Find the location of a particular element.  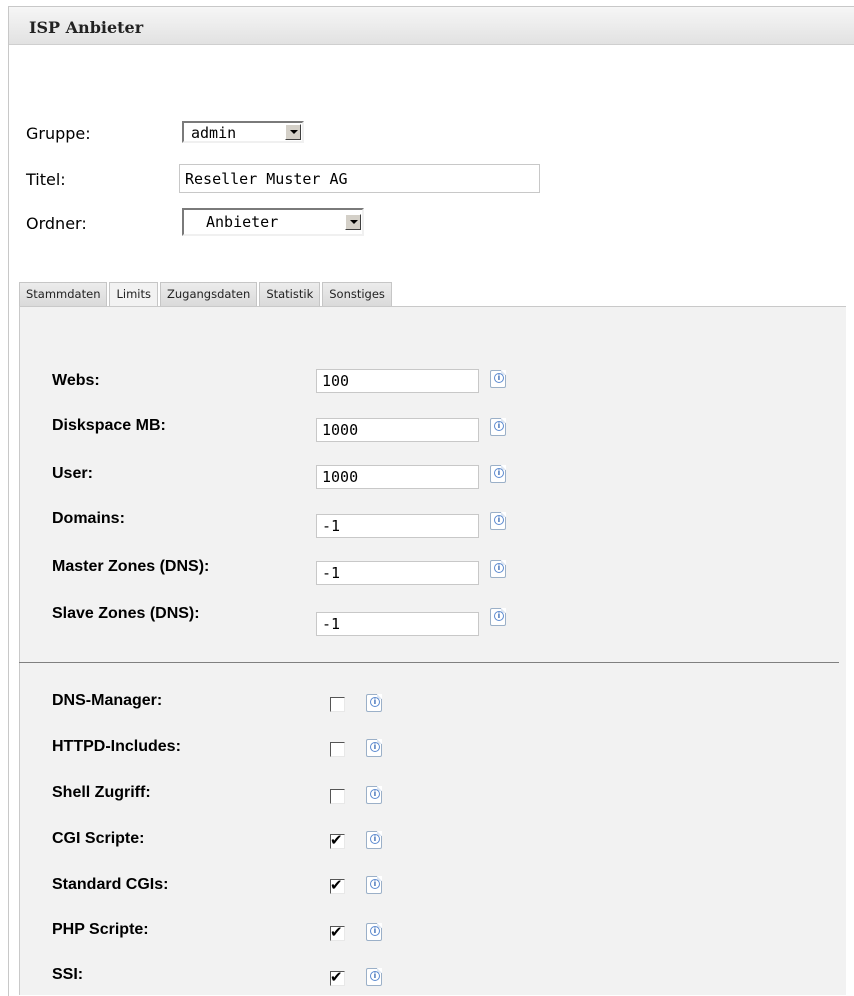

limit-input-user is located at coordinates (397, 477).